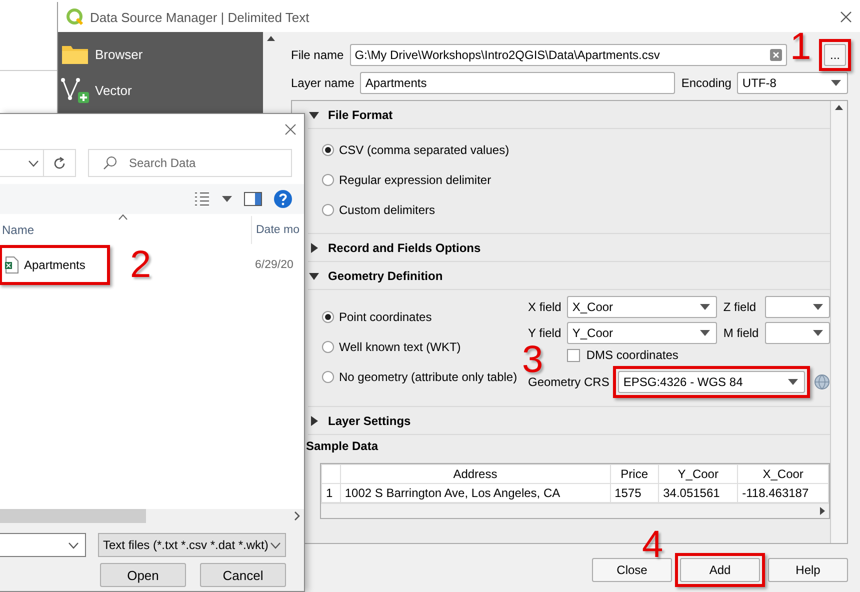 This screenshot has width=860, height=592. Describe the element at coordinates (75, 54) in the screenshot. I see `folder-icon` at that location.